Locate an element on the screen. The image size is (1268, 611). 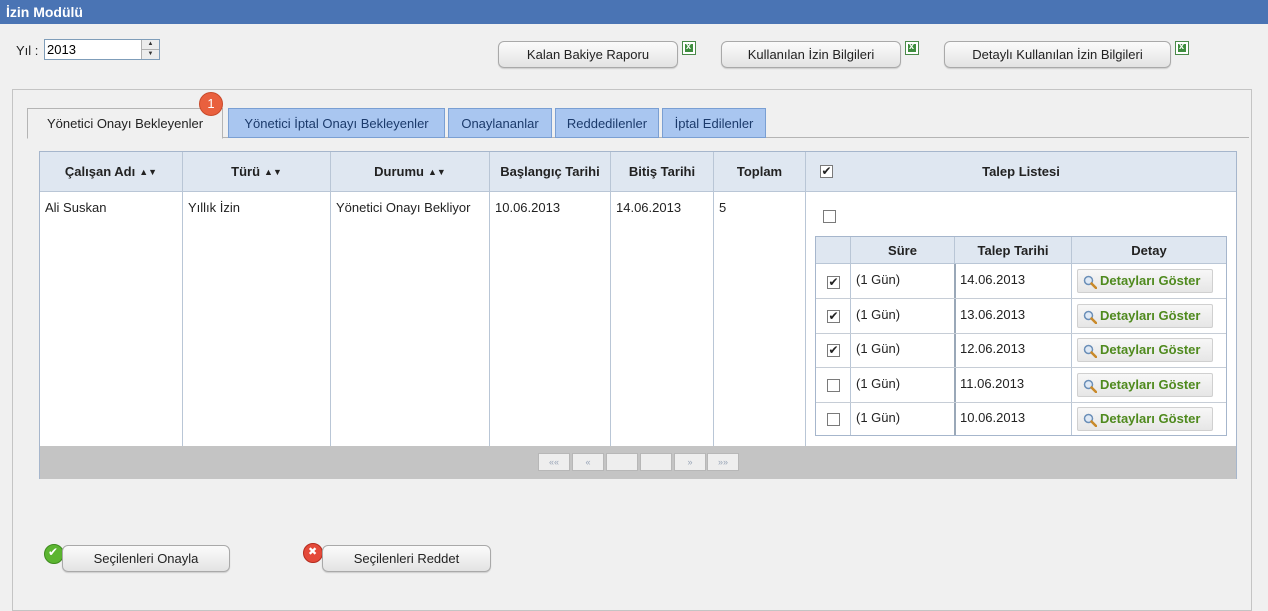
detailed-used-leave-info-button: Detaylı Kullanılan İzin Bilgileri is located at coordinates (1057, 54).